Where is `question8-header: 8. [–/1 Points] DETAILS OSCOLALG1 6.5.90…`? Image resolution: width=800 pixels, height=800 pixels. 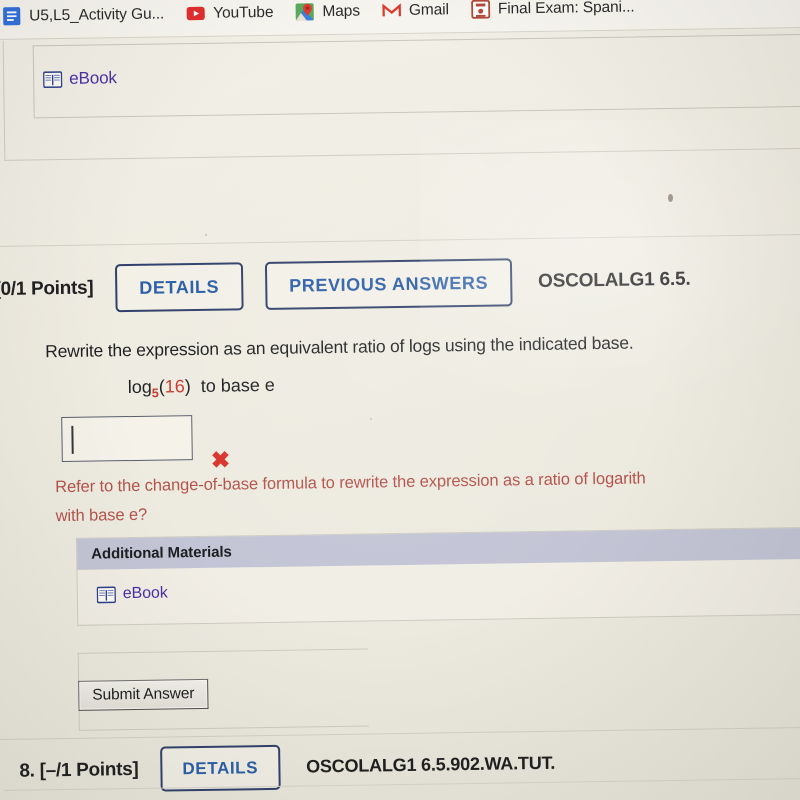 question8-header: 8. [–/1 Points] DETAILS OSCOLALG1 6.5.90… is located at coordinates (409, 765).